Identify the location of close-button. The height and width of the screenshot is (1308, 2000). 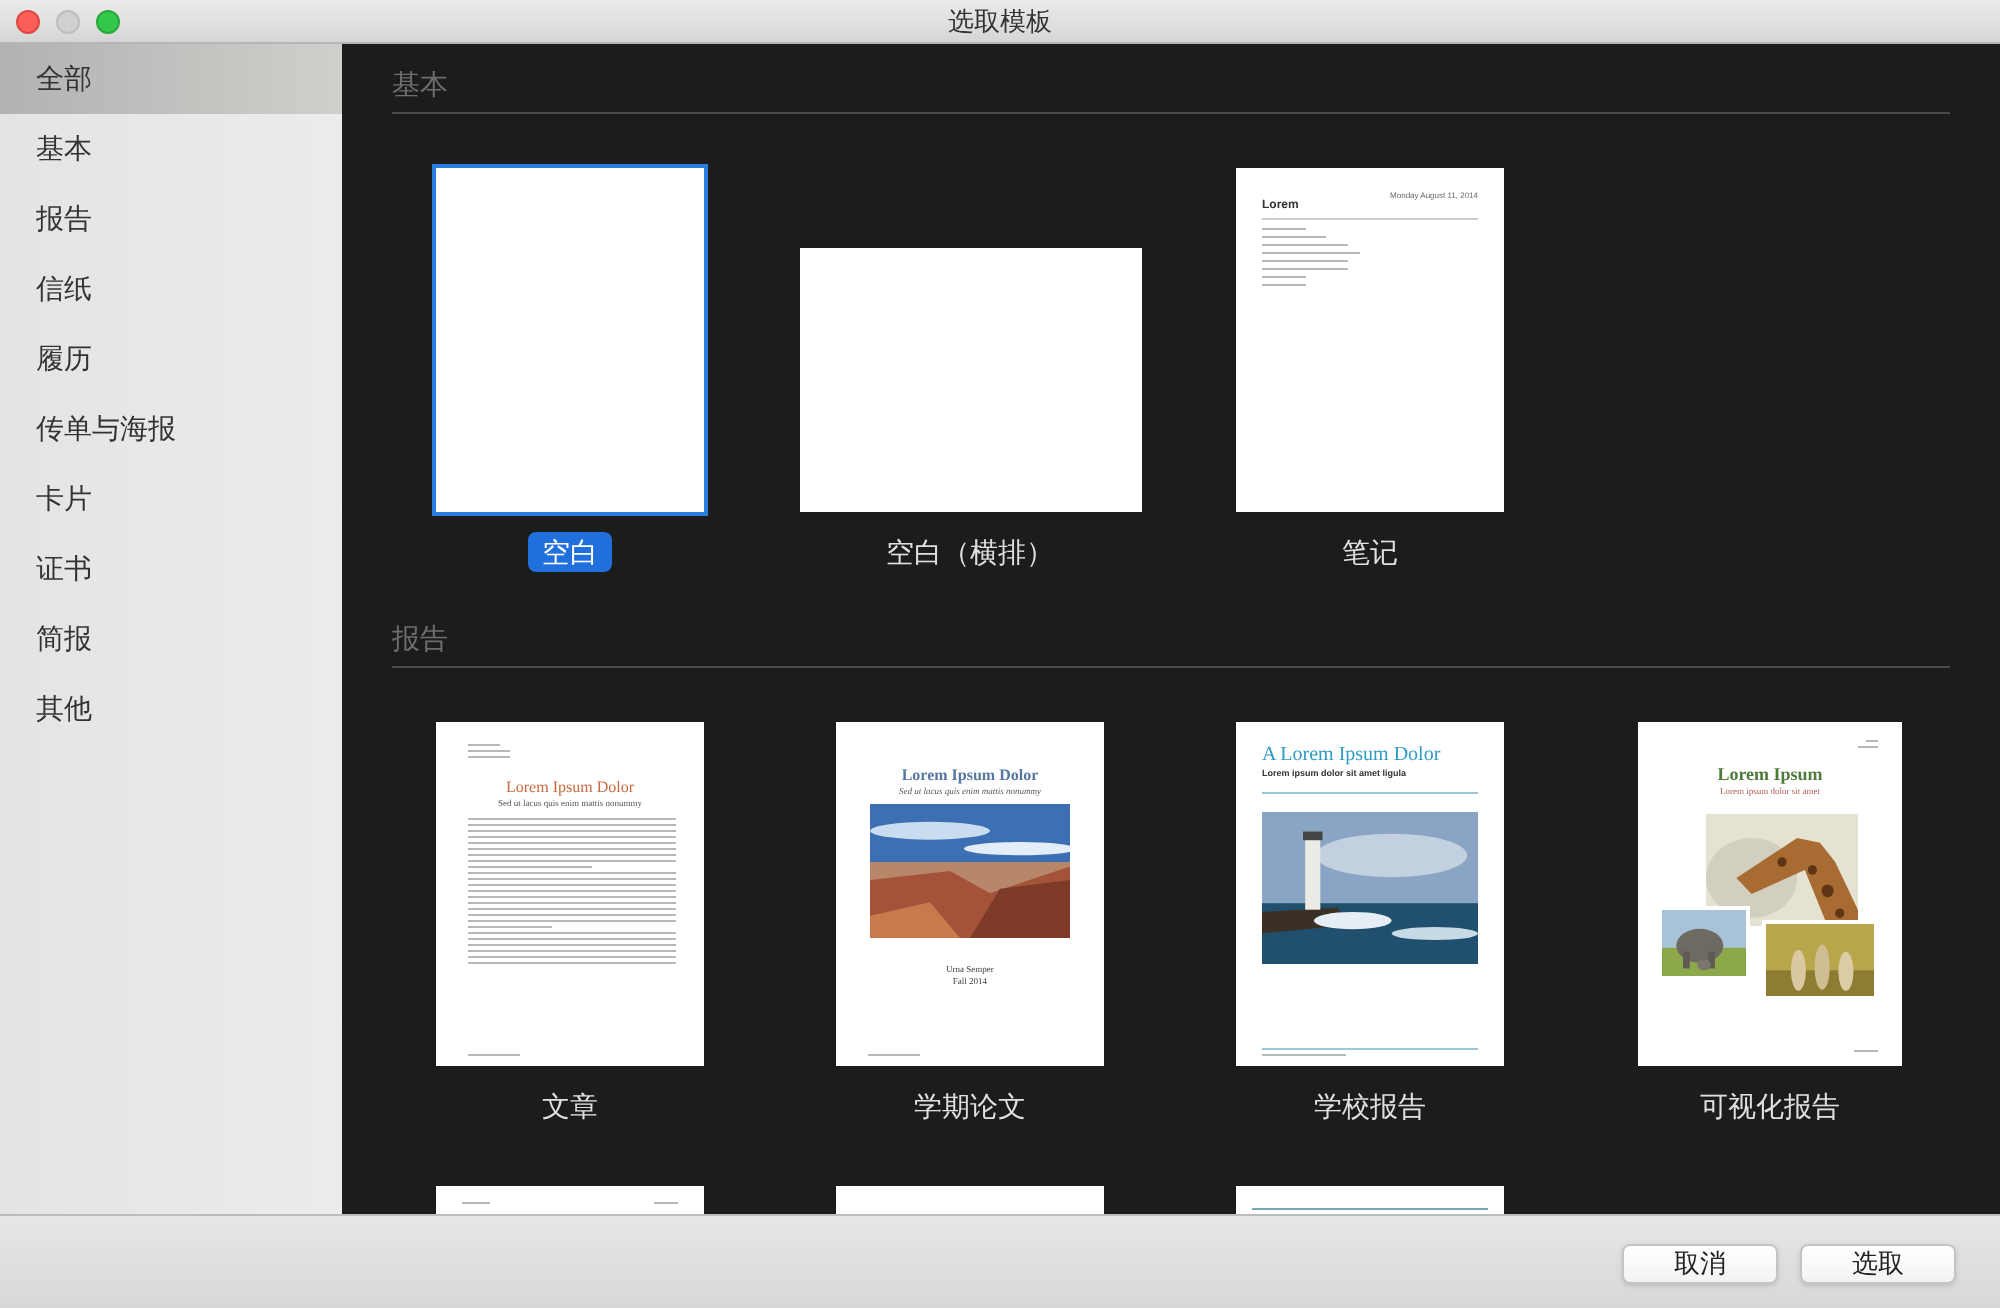
(28, 22).